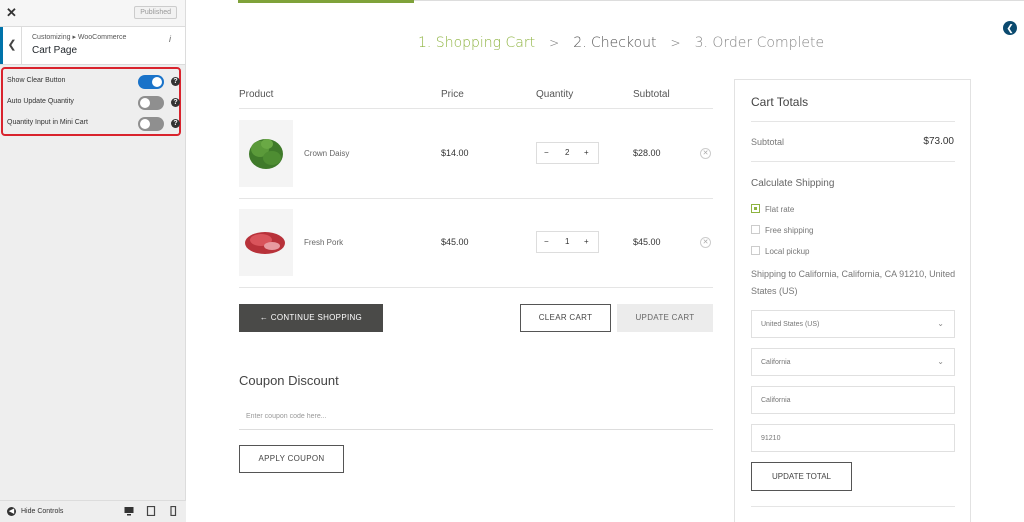  I want to click on close-icon: ✕, so click(11, 13).